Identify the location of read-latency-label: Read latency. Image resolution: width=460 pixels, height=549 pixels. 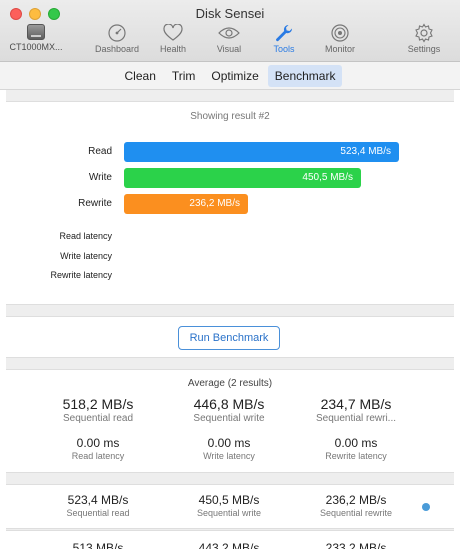
(85, 236).